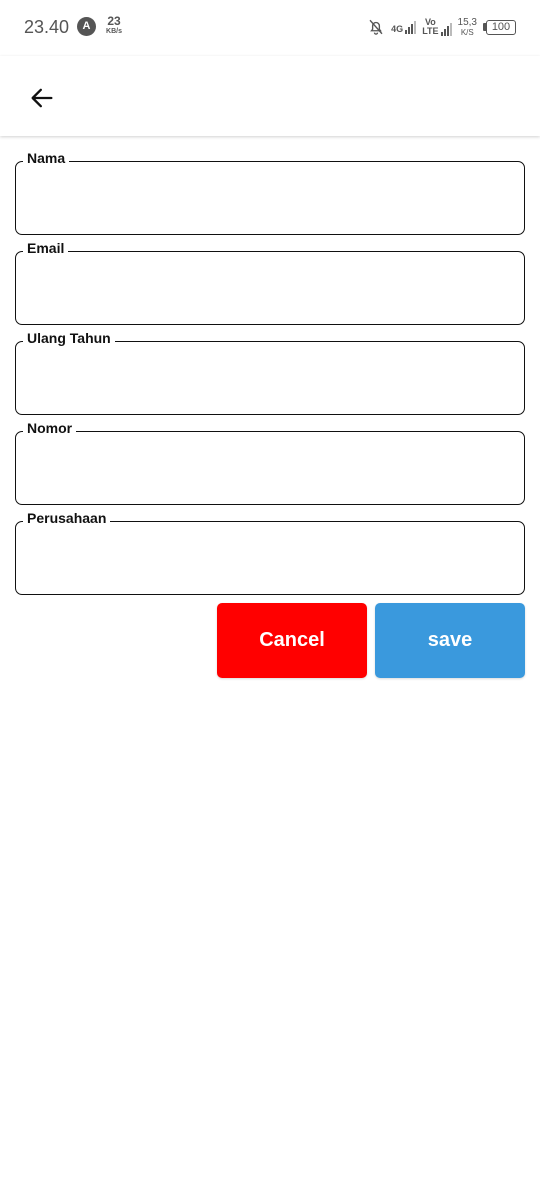  What do you see at coordinates (50, 428) in the screenshot?
I see `nomor-label: Nomor` at bounding box center [50, 428].